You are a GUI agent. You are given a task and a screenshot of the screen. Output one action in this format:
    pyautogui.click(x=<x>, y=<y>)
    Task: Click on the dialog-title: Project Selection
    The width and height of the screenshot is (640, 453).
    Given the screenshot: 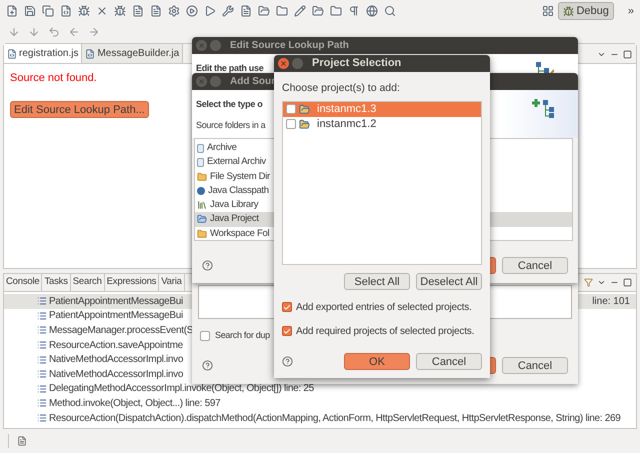 What is the action you would take?
    pyautogui.click(x=357, y=64)
    